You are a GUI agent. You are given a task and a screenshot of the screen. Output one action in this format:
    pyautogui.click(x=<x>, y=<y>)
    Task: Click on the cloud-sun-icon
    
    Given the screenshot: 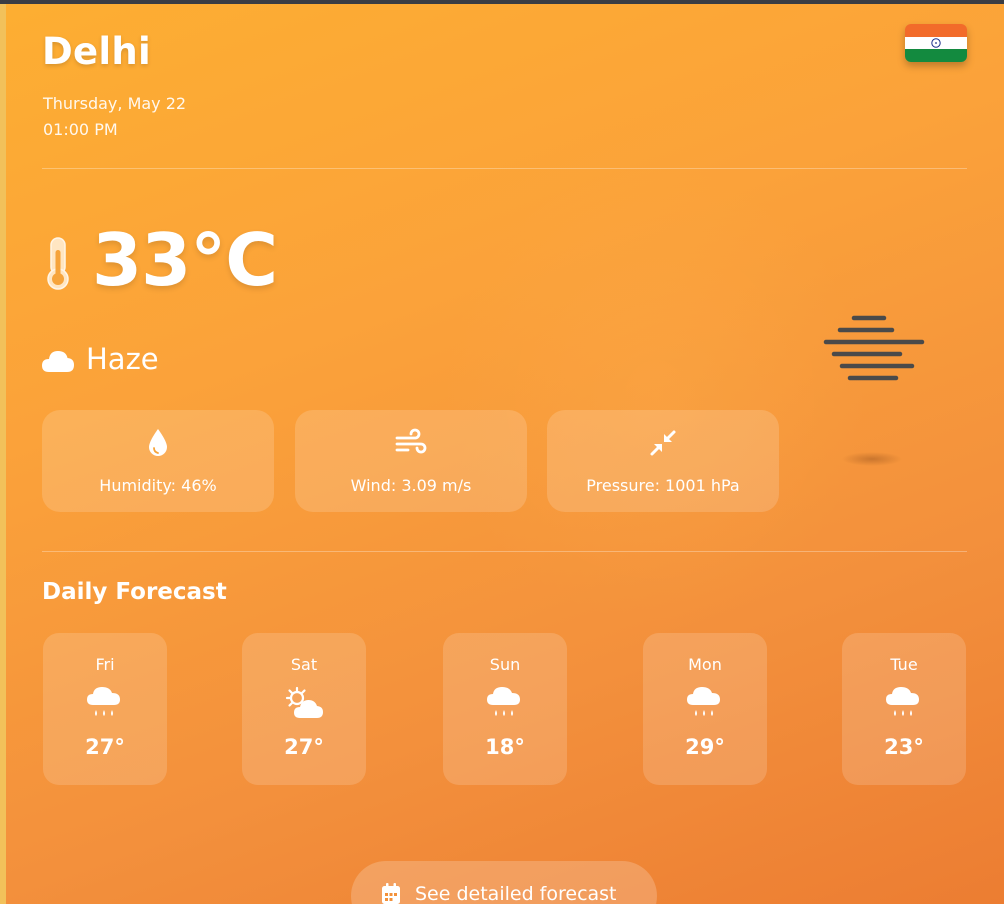 What is the action you would take?
    pyautogui.click(x=304, y=702)
    